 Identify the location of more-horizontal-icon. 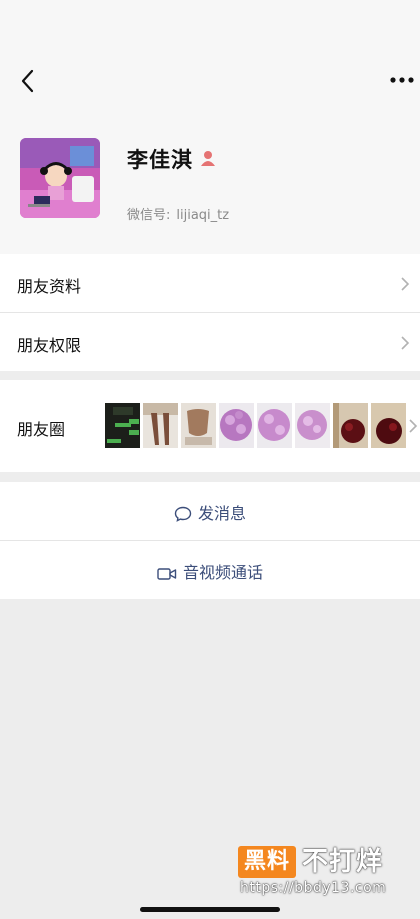
(402, 80).